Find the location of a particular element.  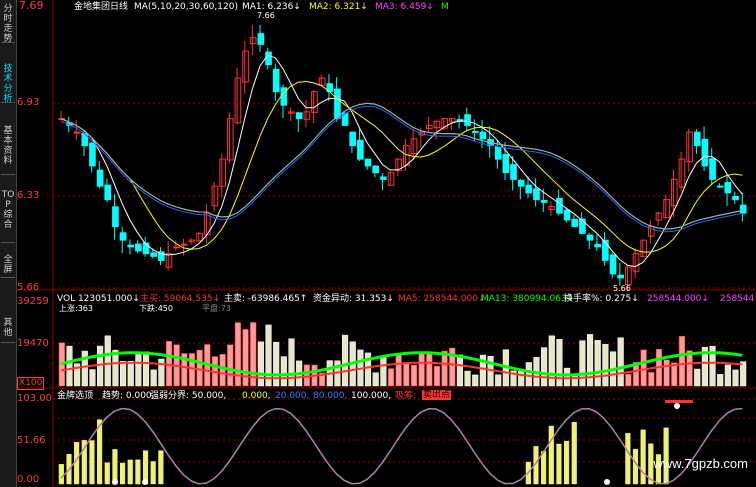

indicator-strength: 强弱分界: 50.000, is located at coordinates (188, 396).